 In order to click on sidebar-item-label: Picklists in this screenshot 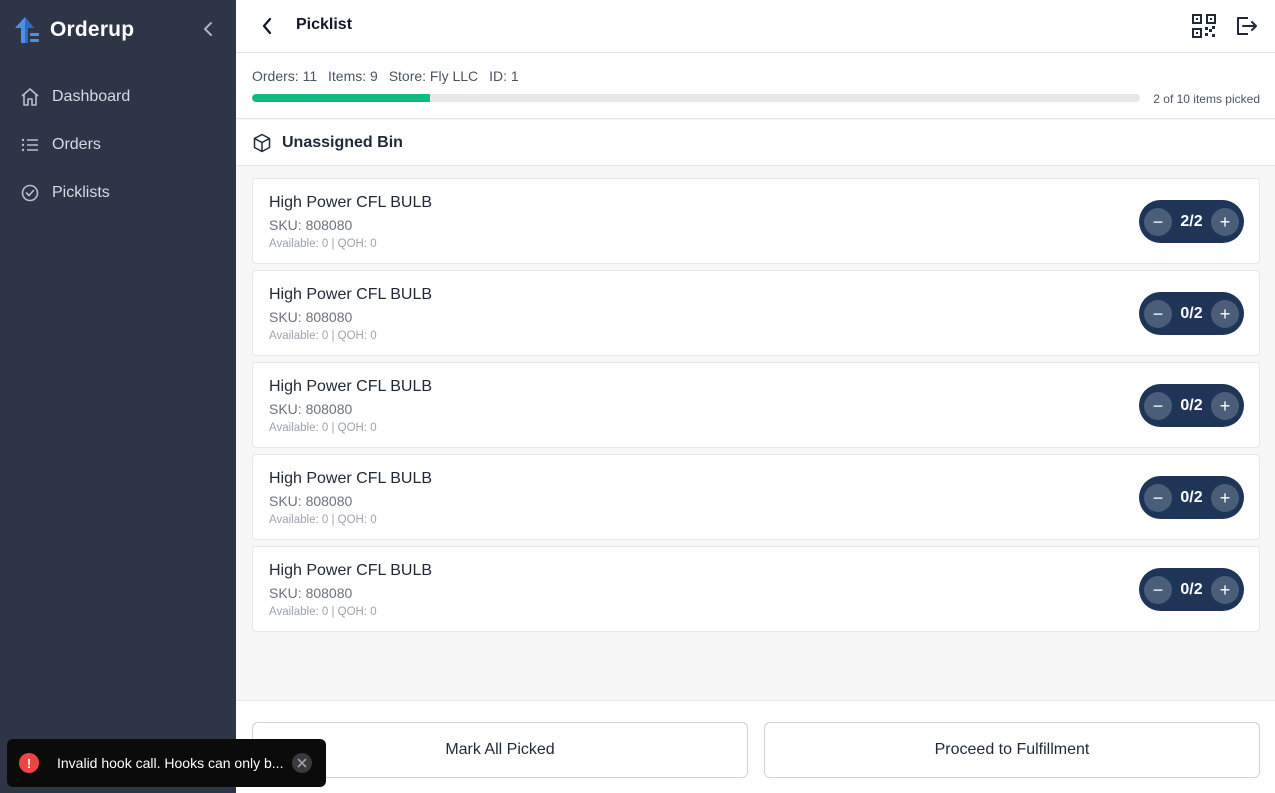, I will do `click(81, 192)`.